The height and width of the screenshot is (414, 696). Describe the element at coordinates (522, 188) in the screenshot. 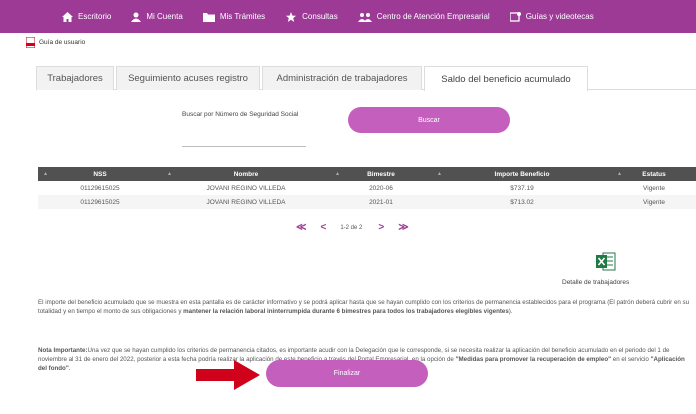

I see `cell-importe: $737.19` at that location.